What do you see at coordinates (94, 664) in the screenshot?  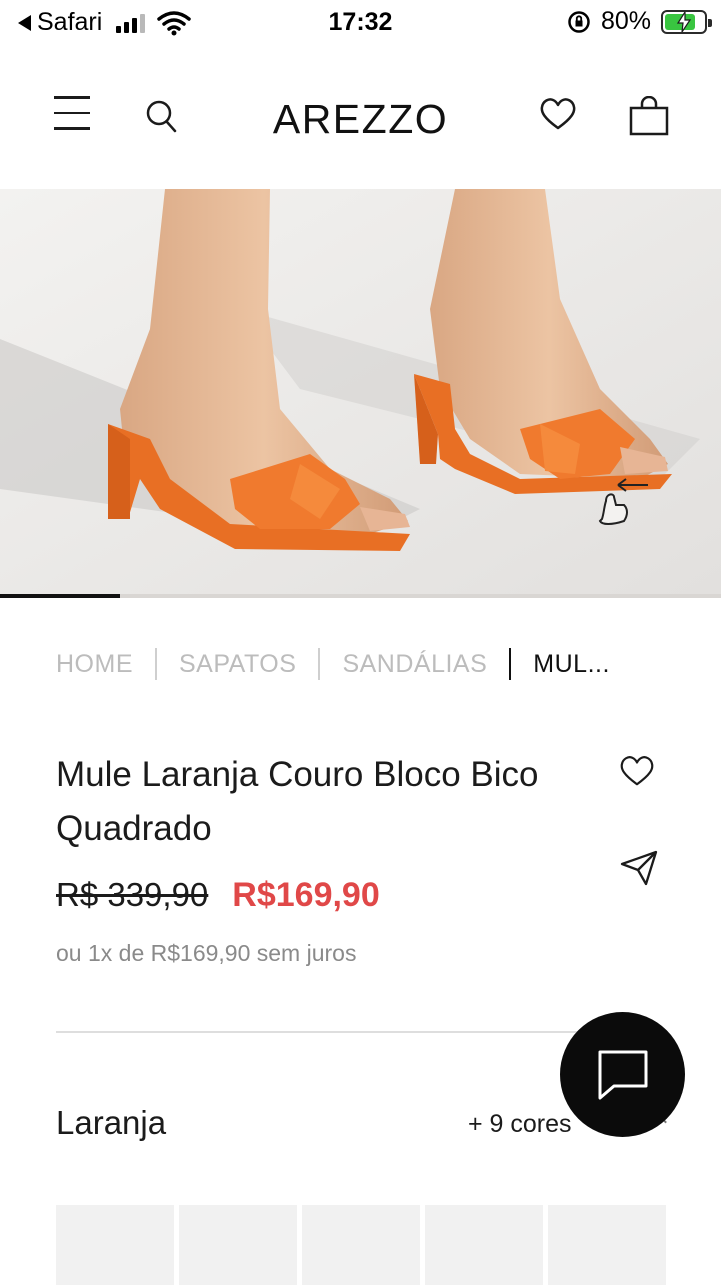 I see `breadcrumb-home: HOME` at bounding box center [94, 664].